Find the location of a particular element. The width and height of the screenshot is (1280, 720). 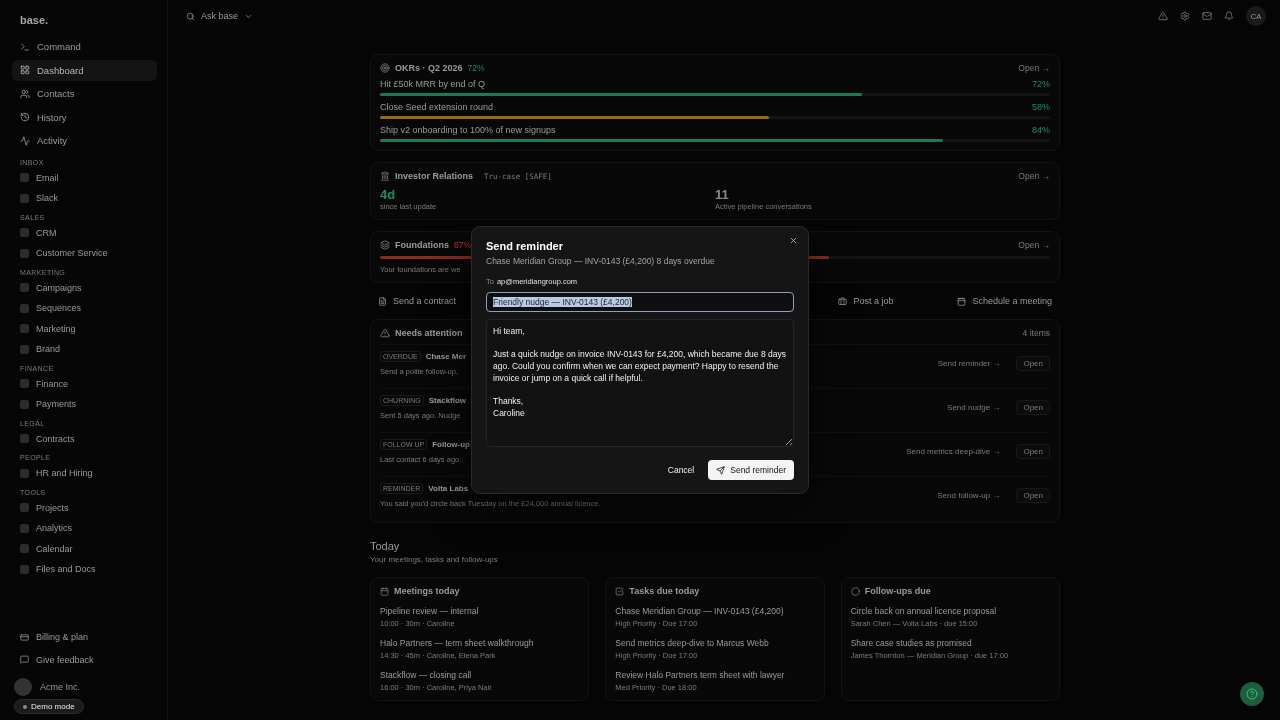

calendar-icon is located at coordinates (384, 591).